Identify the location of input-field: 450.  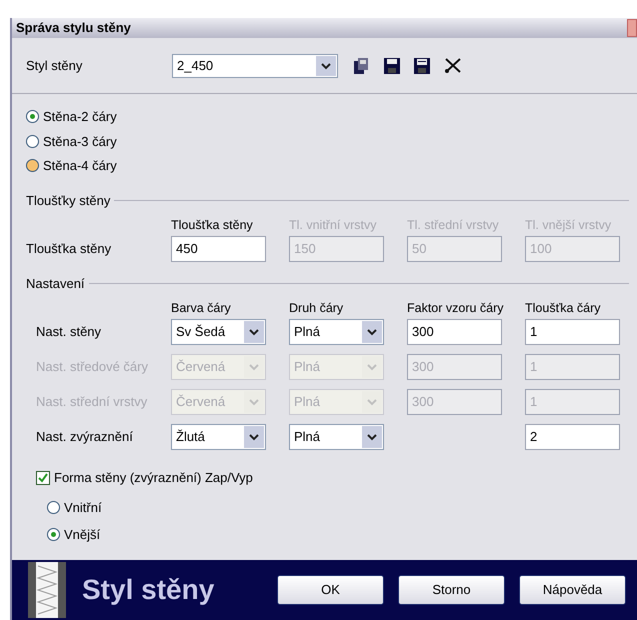
(218, 249).